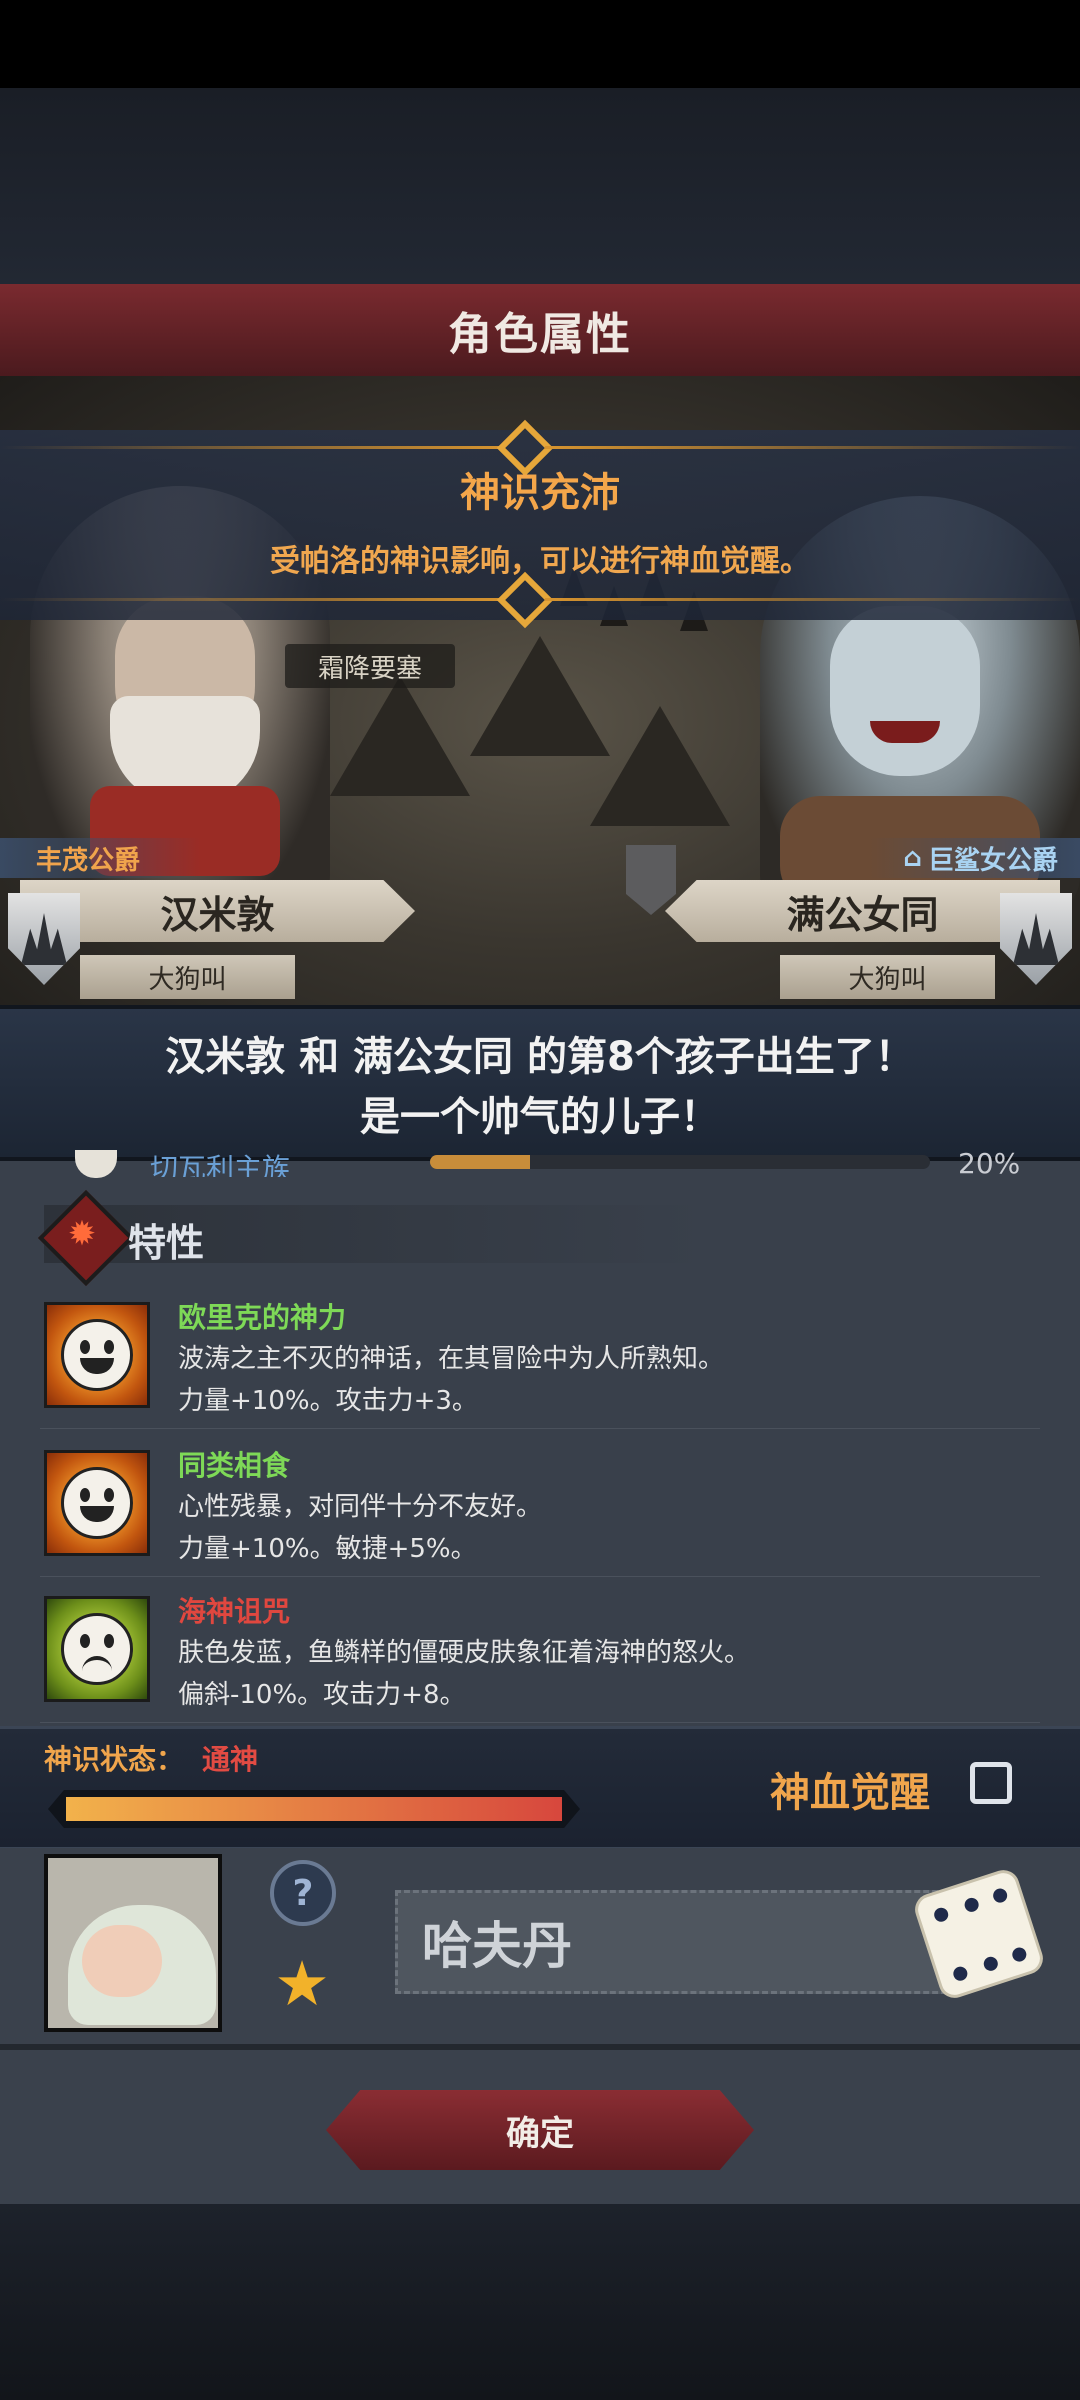 Image resolution: width=1080 pixels, height=2400 pixels. I want to click on divine-status-bar-fill, so click(314, 1809).